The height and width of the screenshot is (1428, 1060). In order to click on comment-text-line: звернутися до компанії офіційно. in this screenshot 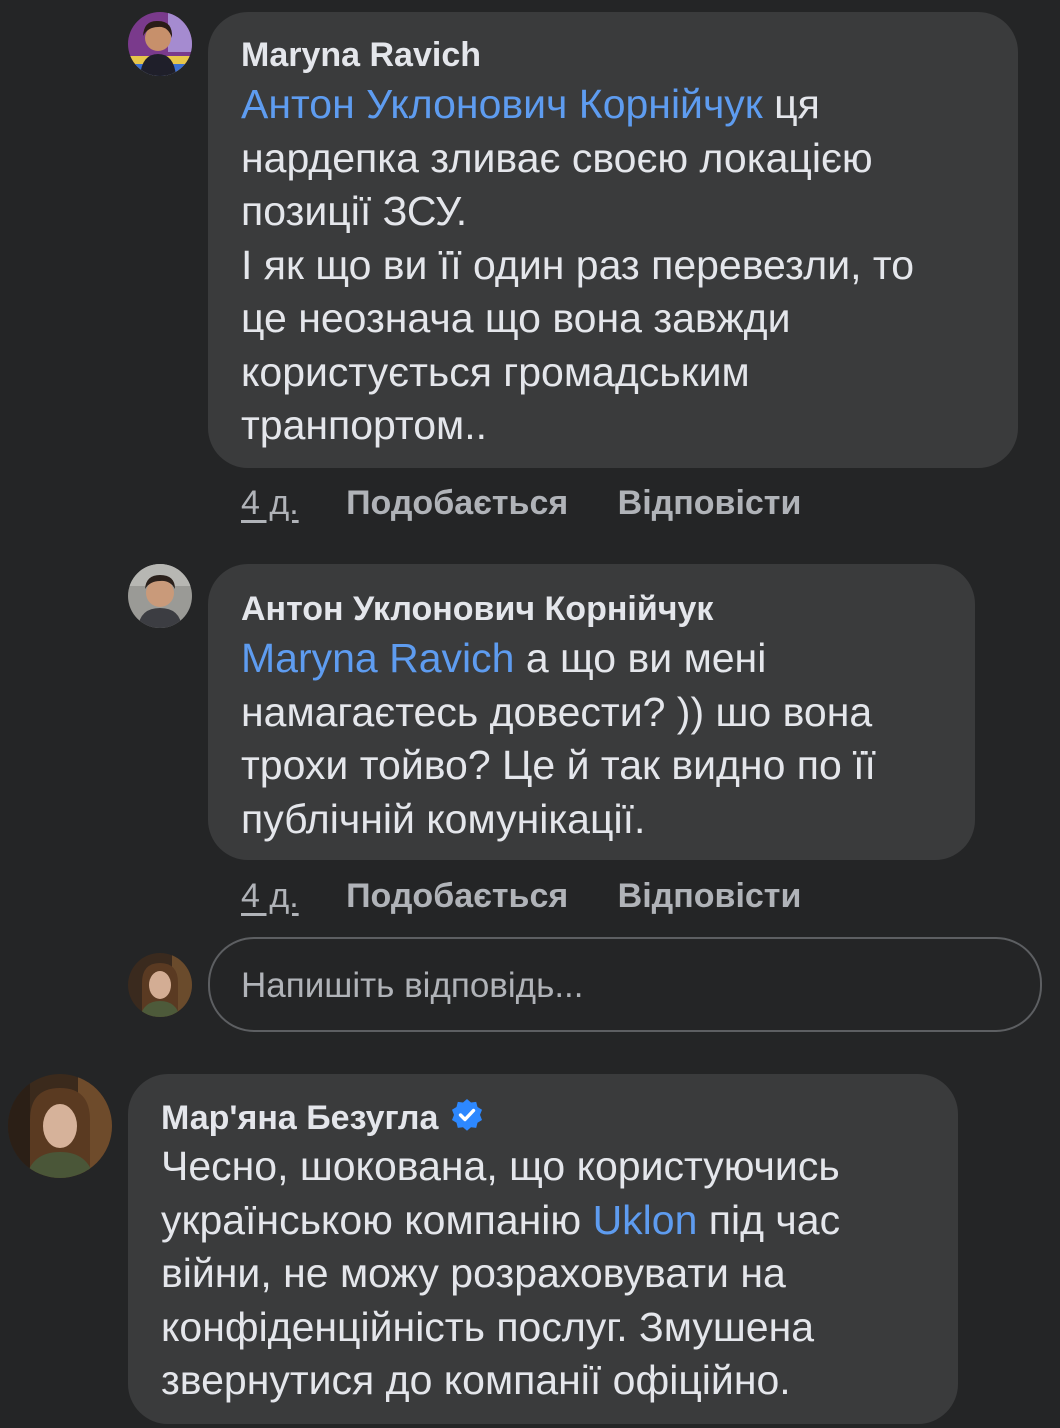, I will do `click(476, 1380)`.